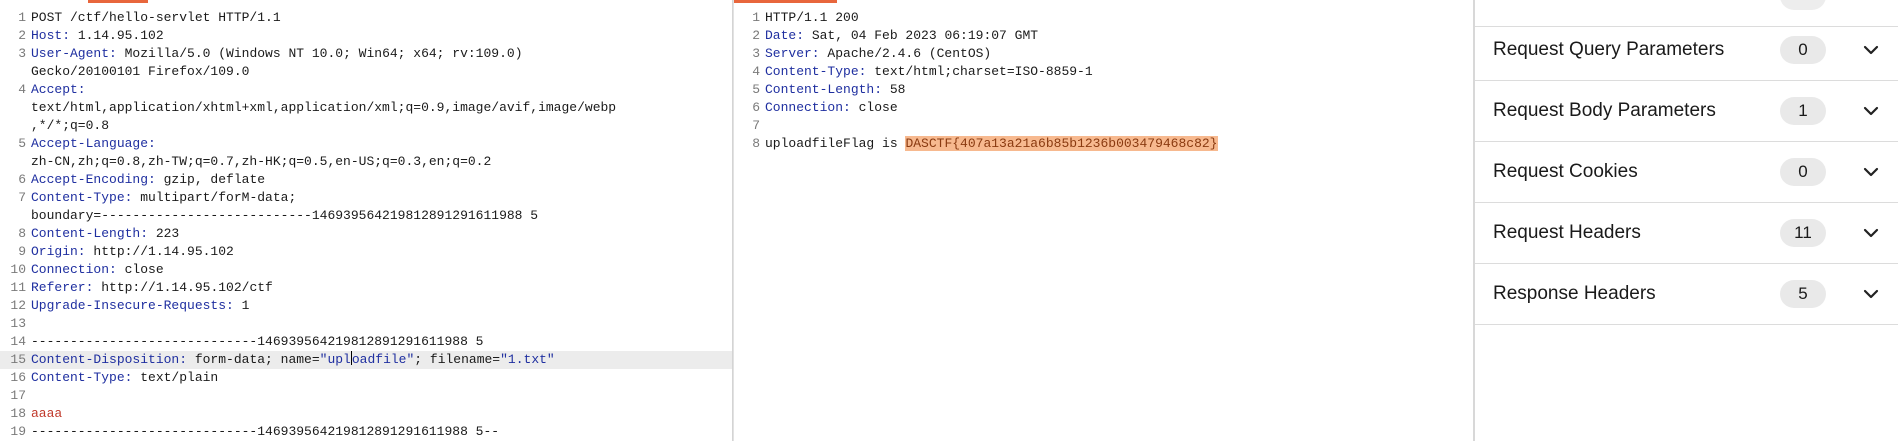 This screenshot has width=1898, height=441. Describe the element at coordinates (1803, 294) in the screenshot. I see `inspector-section-count: 5` at that location.